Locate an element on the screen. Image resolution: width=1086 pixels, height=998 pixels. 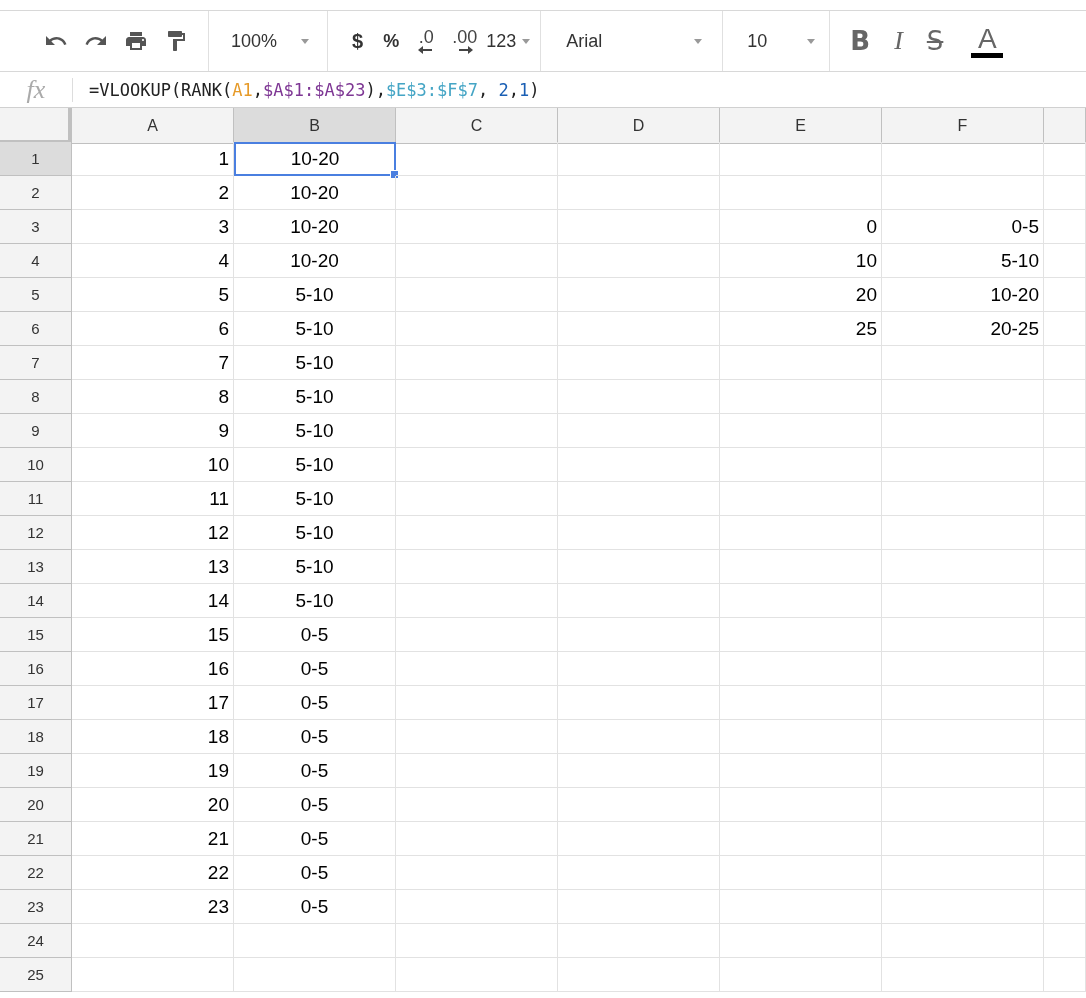
increase-decimals-button: .00 is located at coordinates (465, 41).